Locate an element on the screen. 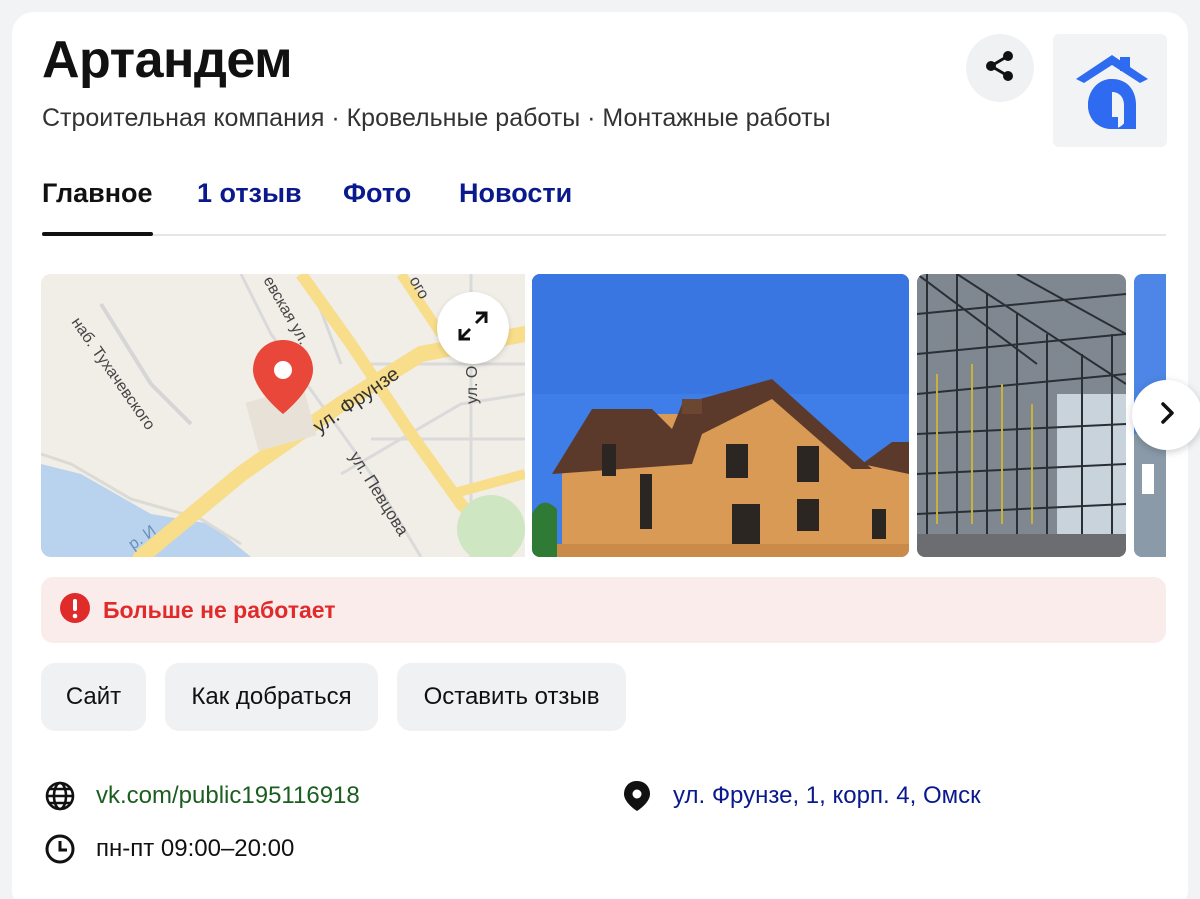  website-row: vk.com/public195116918 is located at coordinates (201, 796).